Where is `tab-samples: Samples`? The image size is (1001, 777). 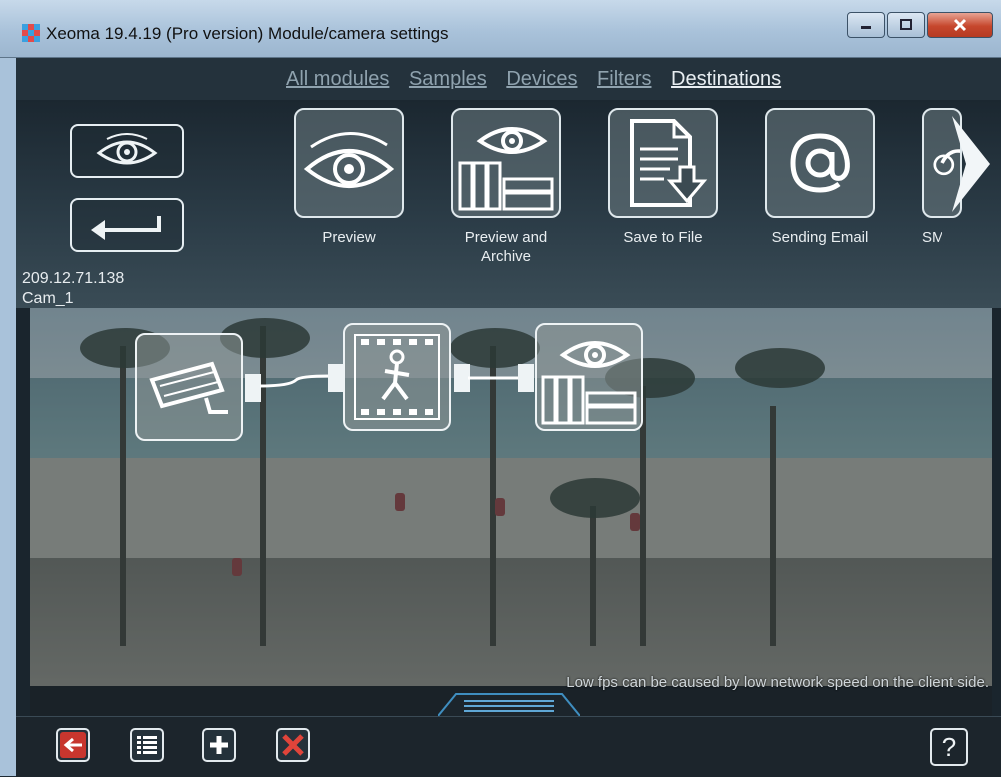 tab-samples: Samples is located at coordinates (448, 79).